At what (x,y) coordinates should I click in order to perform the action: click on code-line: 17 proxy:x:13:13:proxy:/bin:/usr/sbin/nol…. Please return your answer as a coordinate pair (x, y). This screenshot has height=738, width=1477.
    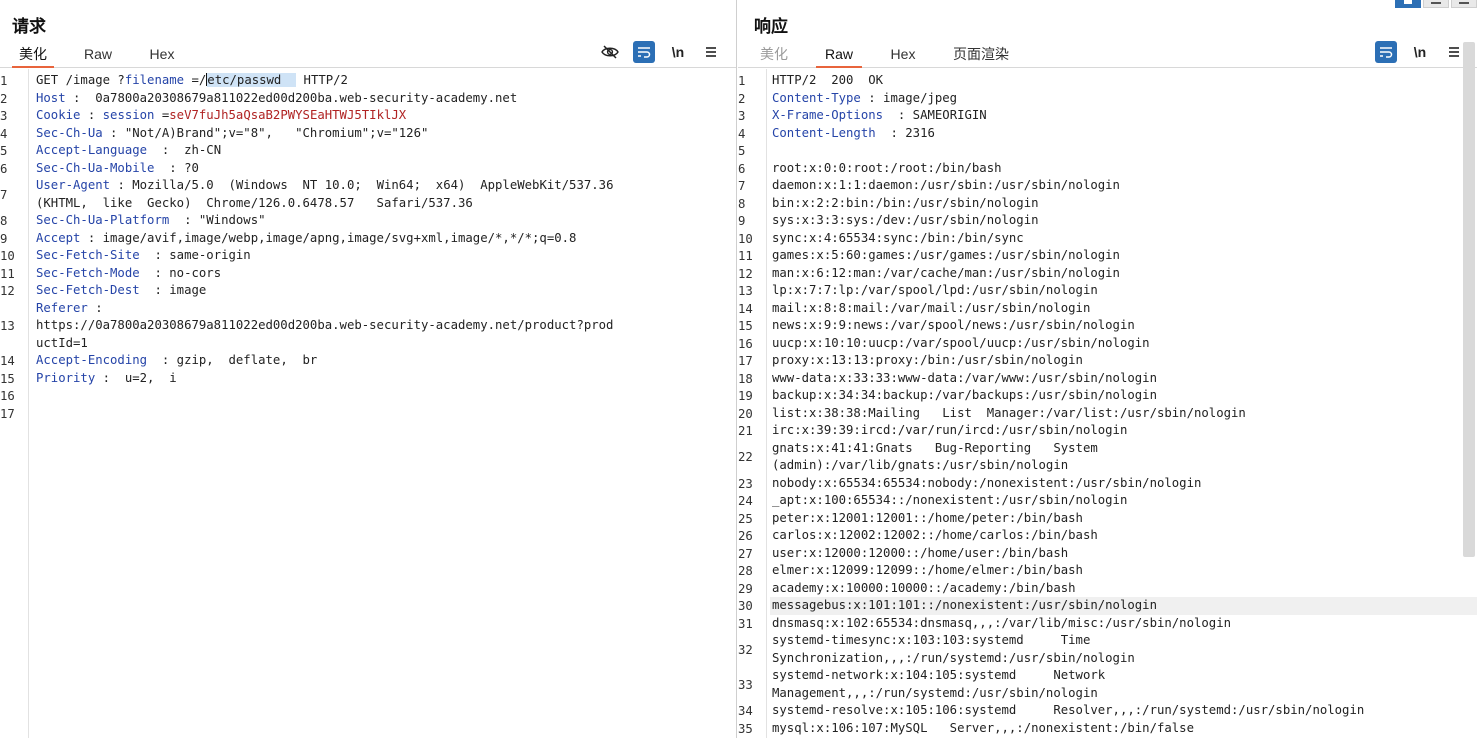
    Looking at the image, I should click on (1104, 361).